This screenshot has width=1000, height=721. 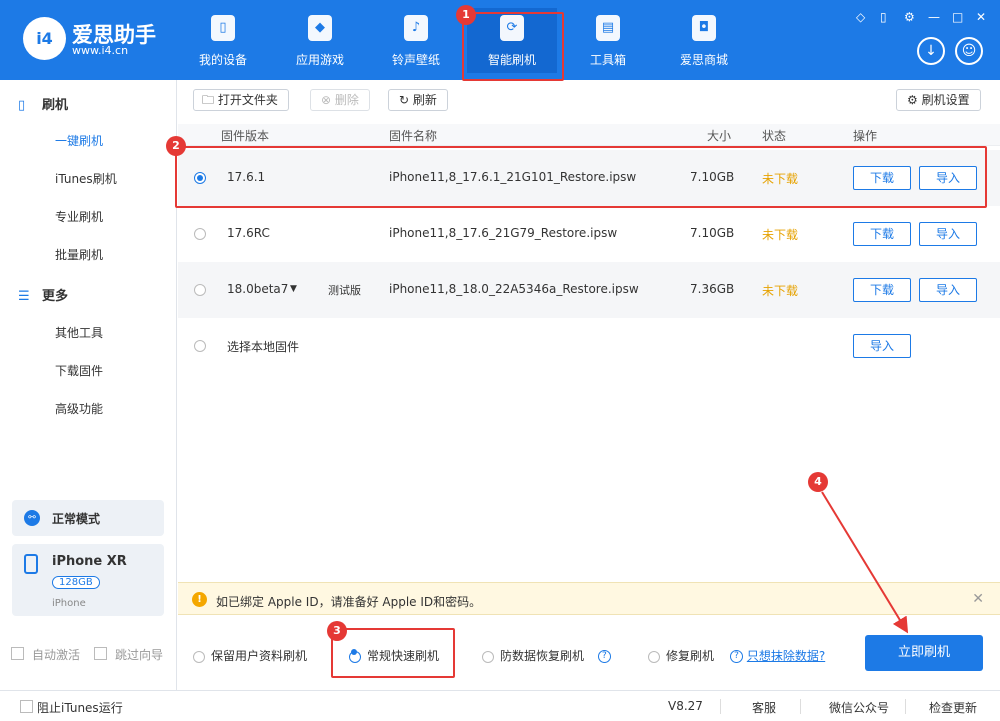 What do you see at coordinates (777, 655) in the screenshot?
I see `erase-data-link: ? 只想抹除数据?` at bounding box center [777, 655].